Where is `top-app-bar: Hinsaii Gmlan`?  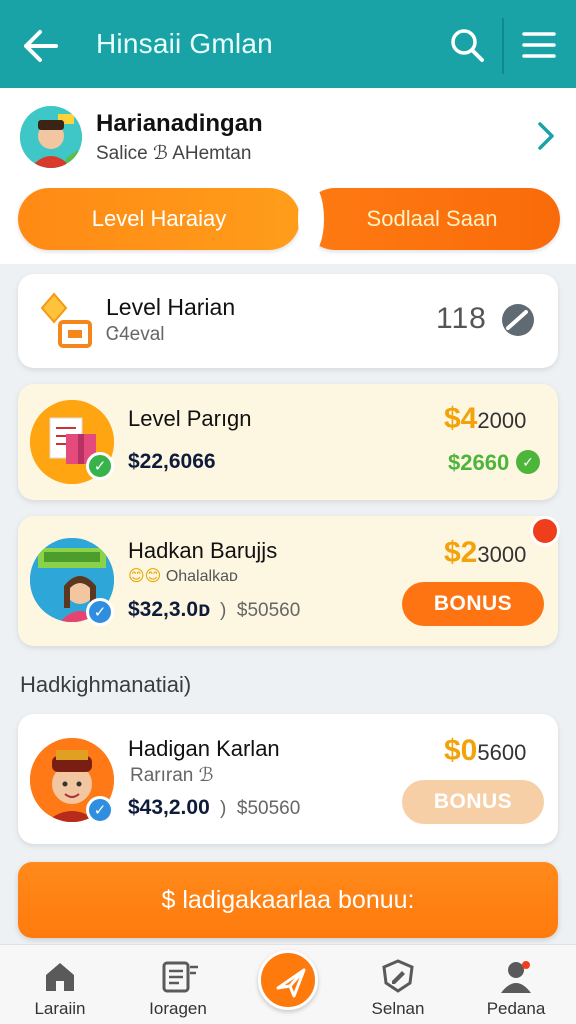
top-app-bar: Hinsaii Gmlan is located at coordinates (288, 44).